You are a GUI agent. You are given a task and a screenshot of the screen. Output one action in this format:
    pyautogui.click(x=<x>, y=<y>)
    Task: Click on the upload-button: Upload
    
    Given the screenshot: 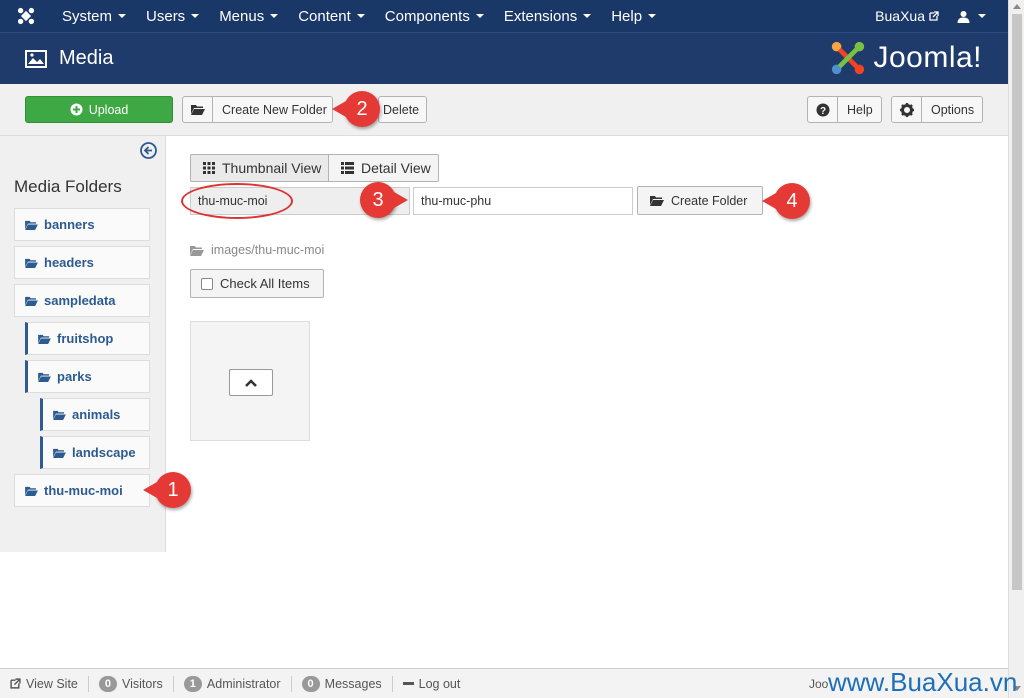 What is the action you would take?
    pyautogui.click(x=99, y=109)
    